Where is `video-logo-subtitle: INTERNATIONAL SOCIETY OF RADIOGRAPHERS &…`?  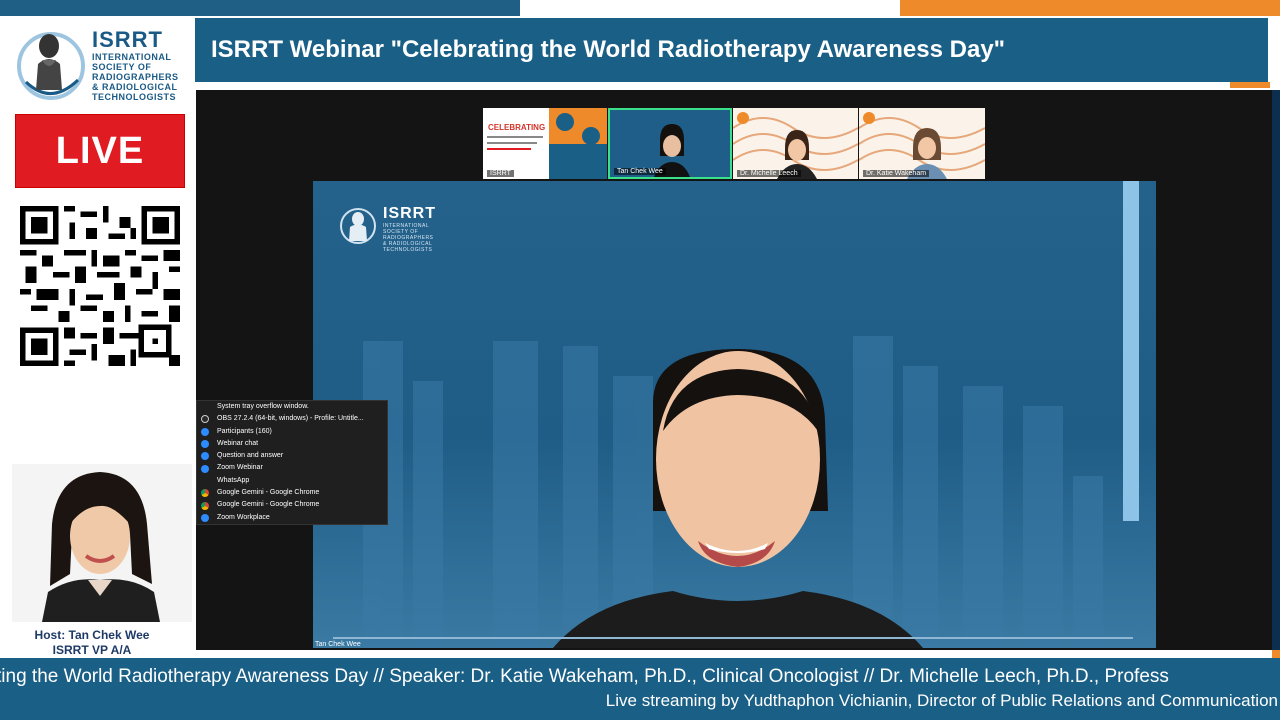 video-logo-subtitle: INTERNATIONAL SOCIETY OF RADIOGRAPHERS &… is located at coordinates (408, 238).